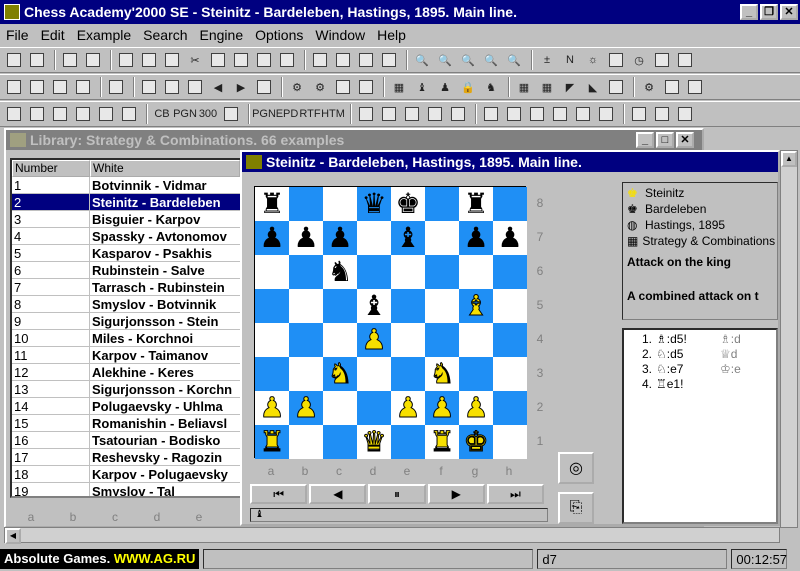 The image size is (800, 571). I want to click on triangle2-icon: ◣, so click(593, 87).